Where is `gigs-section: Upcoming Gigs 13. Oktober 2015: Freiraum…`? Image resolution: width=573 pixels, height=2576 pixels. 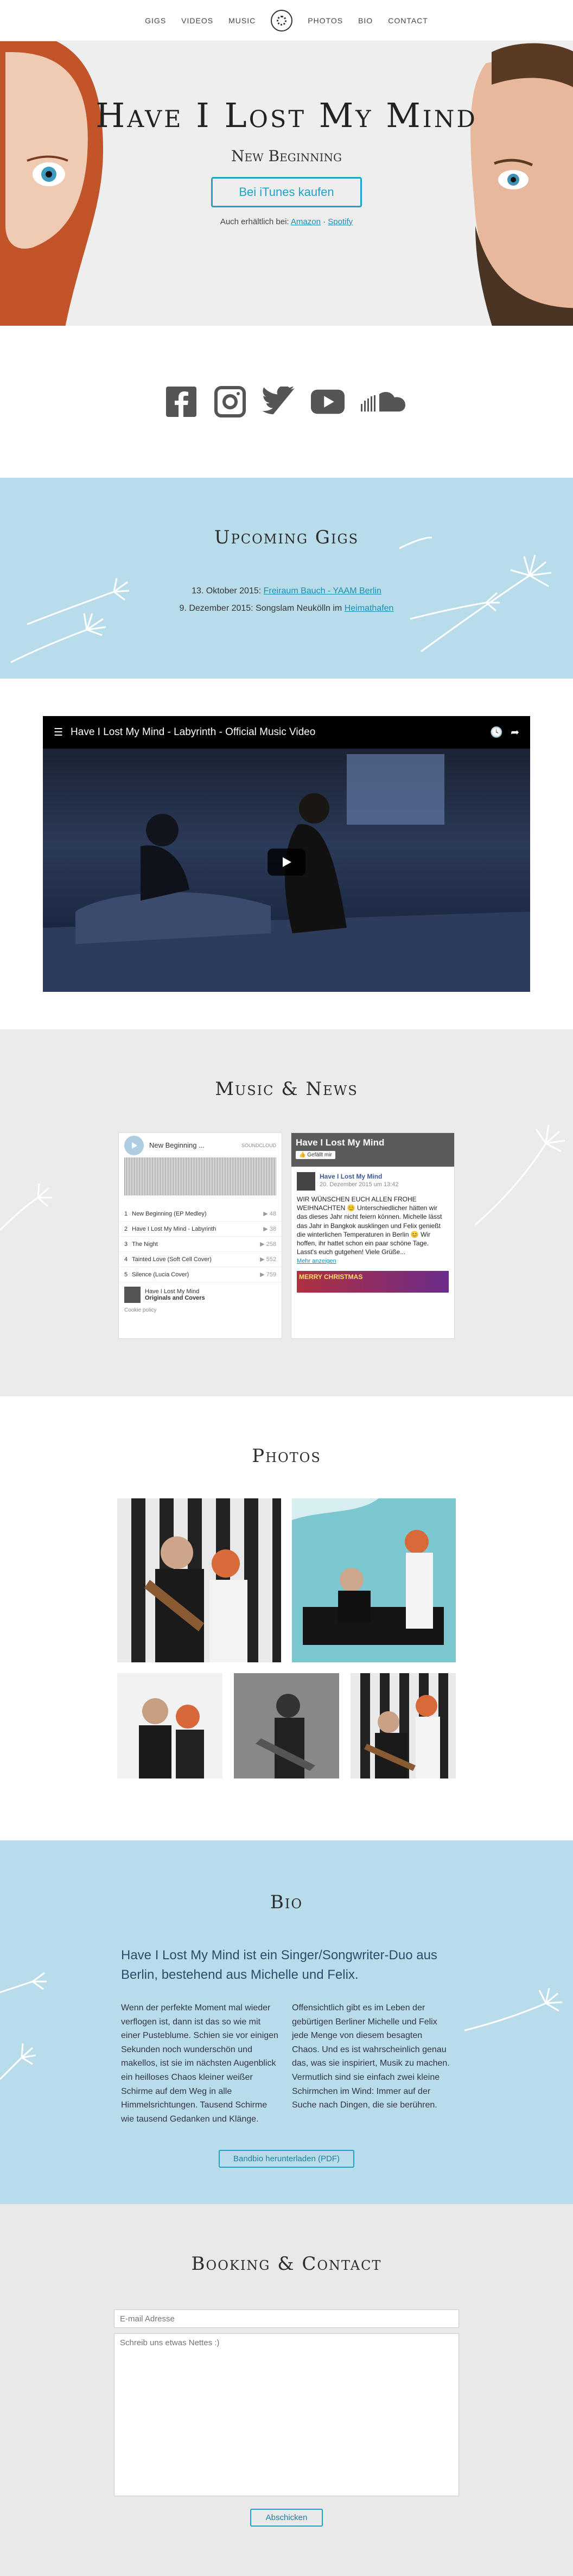
gigs-section: Upcoming Gigs 13. Oktober 2015: Freiraum… is located at coordinates (286, 578).